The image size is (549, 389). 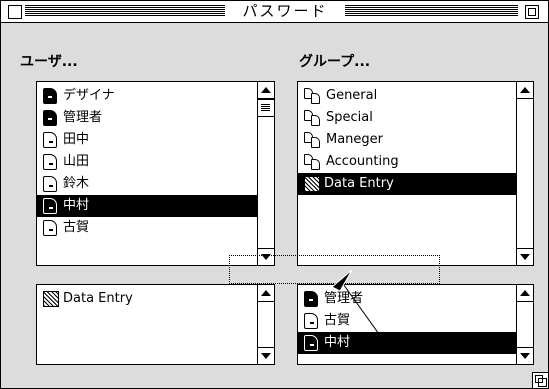 I want to click on title-stripes-left, so click(x=125, y=11).